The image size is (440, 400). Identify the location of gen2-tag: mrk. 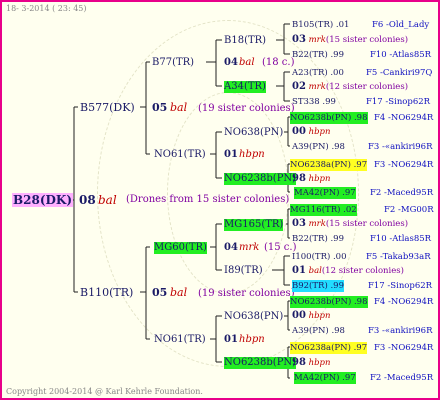
(249, 247).